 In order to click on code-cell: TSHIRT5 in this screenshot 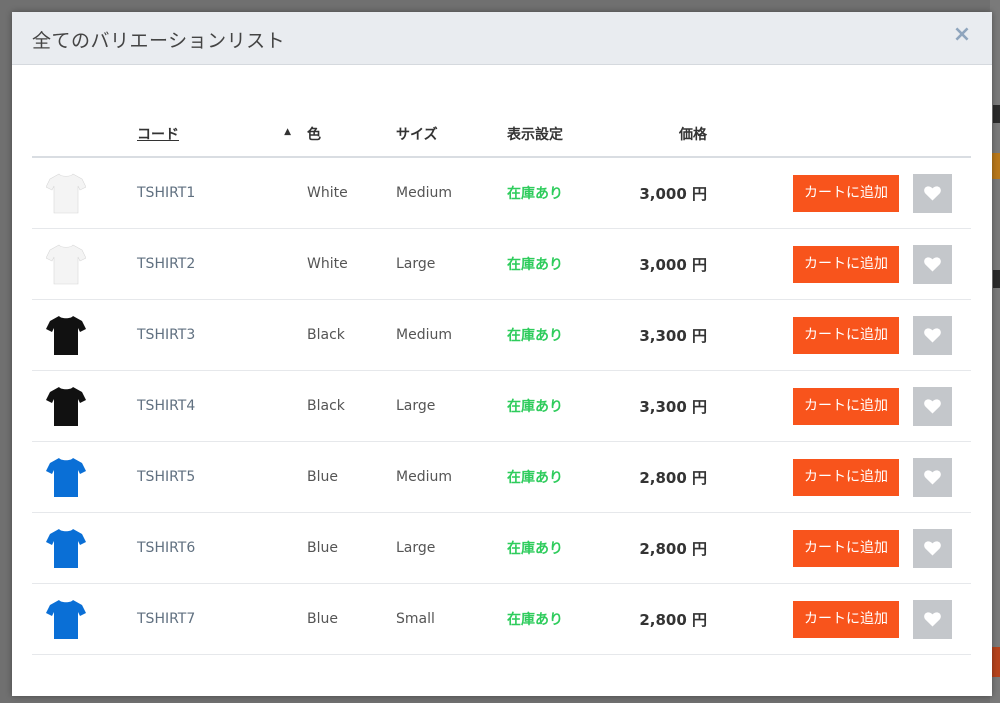, I will do `click(222, 477)`.